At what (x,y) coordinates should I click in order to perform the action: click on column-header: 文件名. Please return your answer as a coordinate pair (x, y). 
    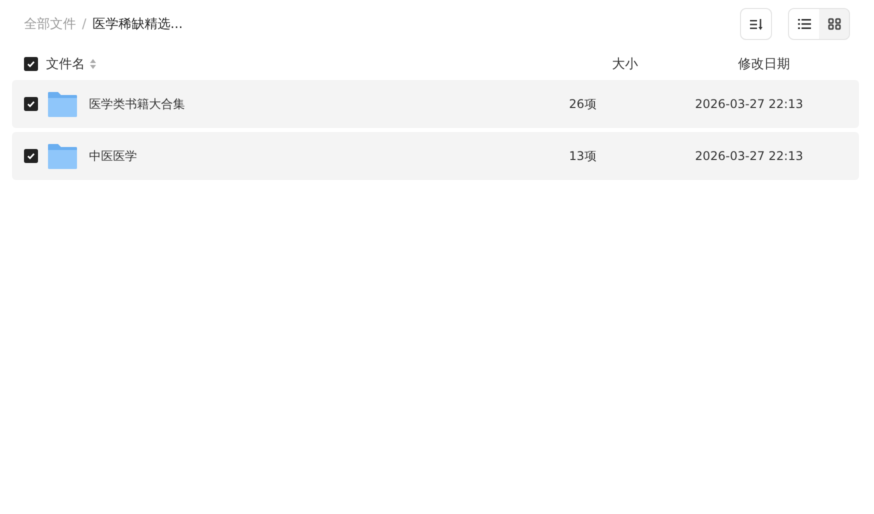
    Looking at the image, I should click on (65, 64).